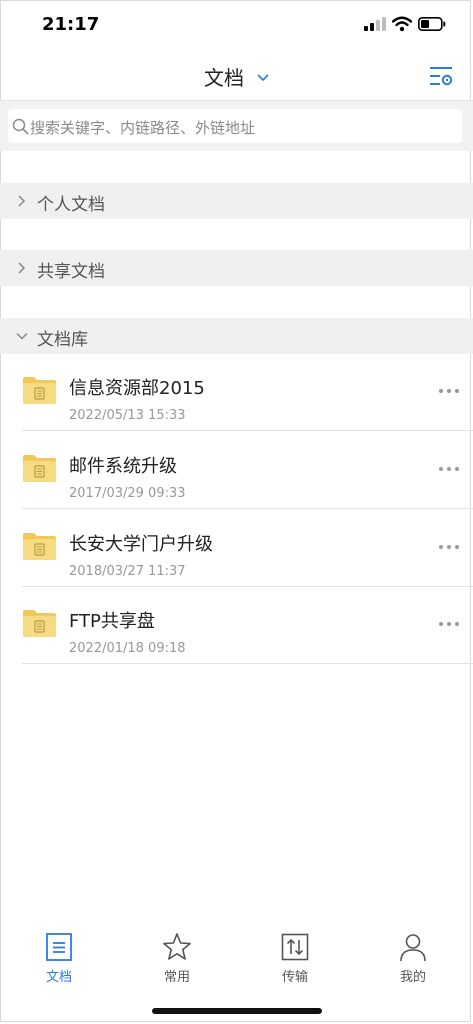 The image size is (473, 1024). What do you see at coordinates (123, 466) in the screenshot?
I see `item-name: 邮件系统升级` at bounding box center [123, 466].